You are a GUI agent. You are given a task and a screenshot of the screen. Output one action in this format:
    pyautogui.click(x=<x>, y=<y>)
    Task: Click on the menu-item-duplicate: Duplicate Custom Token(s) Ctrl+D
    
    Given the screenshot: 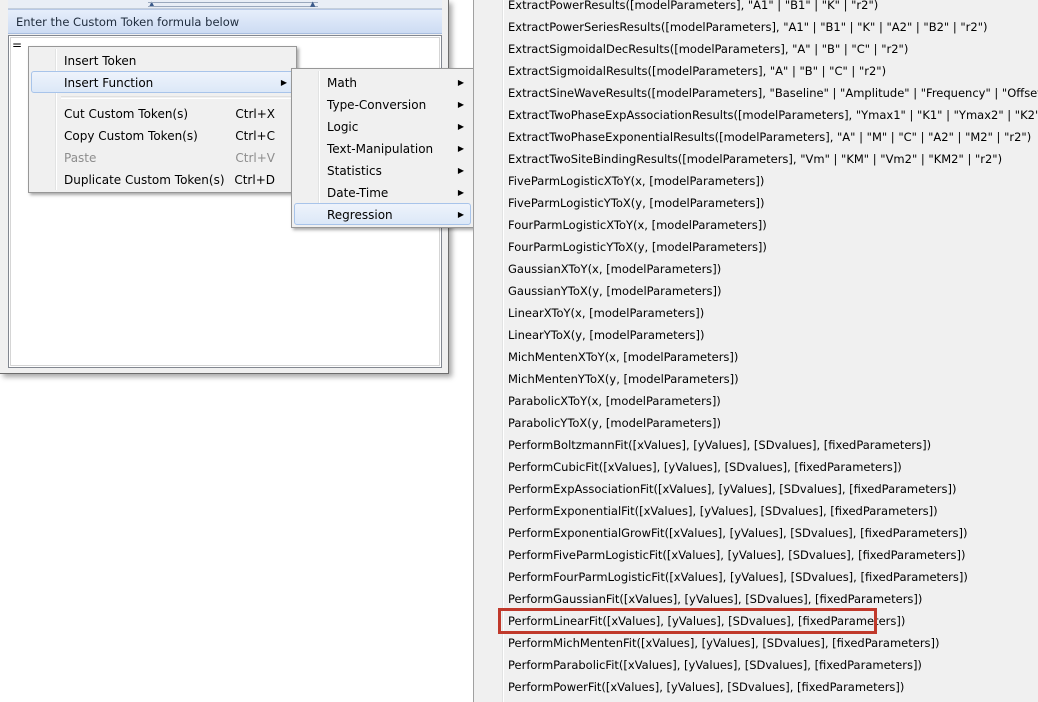 What is the action you would take?
    pyautogui.click(x=162, y=179)
    